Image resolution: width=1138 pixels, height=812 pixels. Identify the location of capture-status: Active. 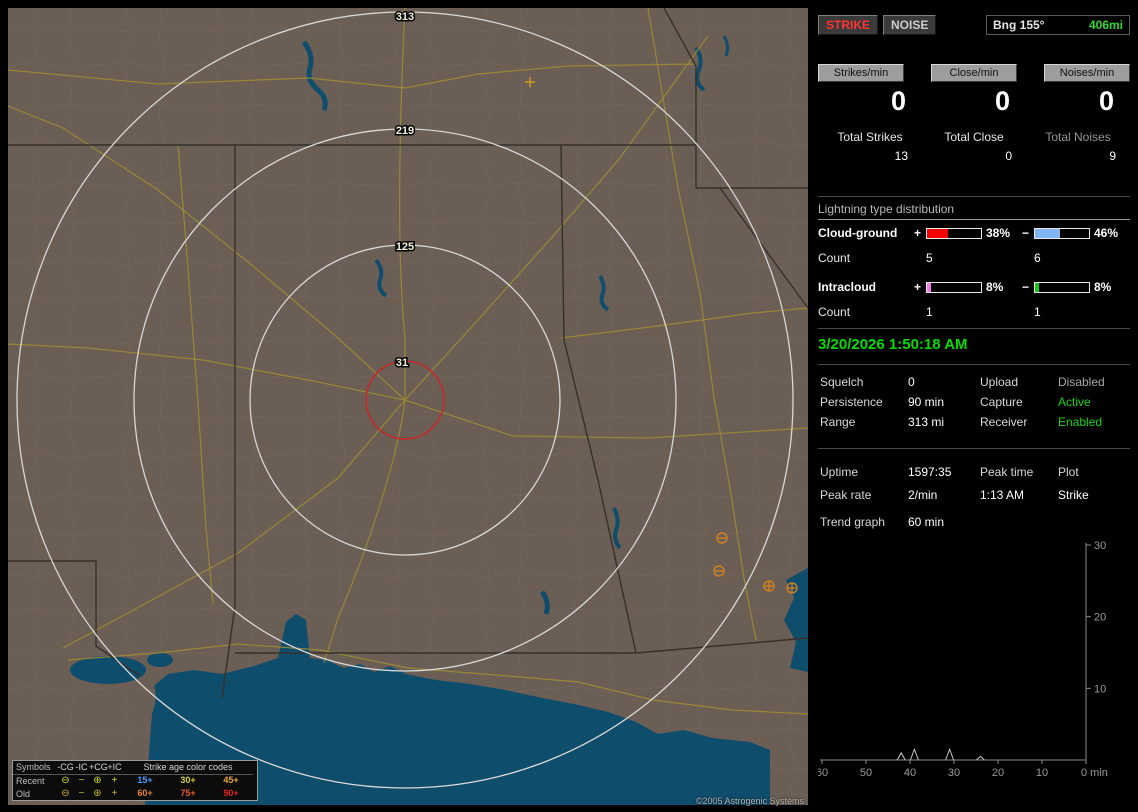
(1074, 402).